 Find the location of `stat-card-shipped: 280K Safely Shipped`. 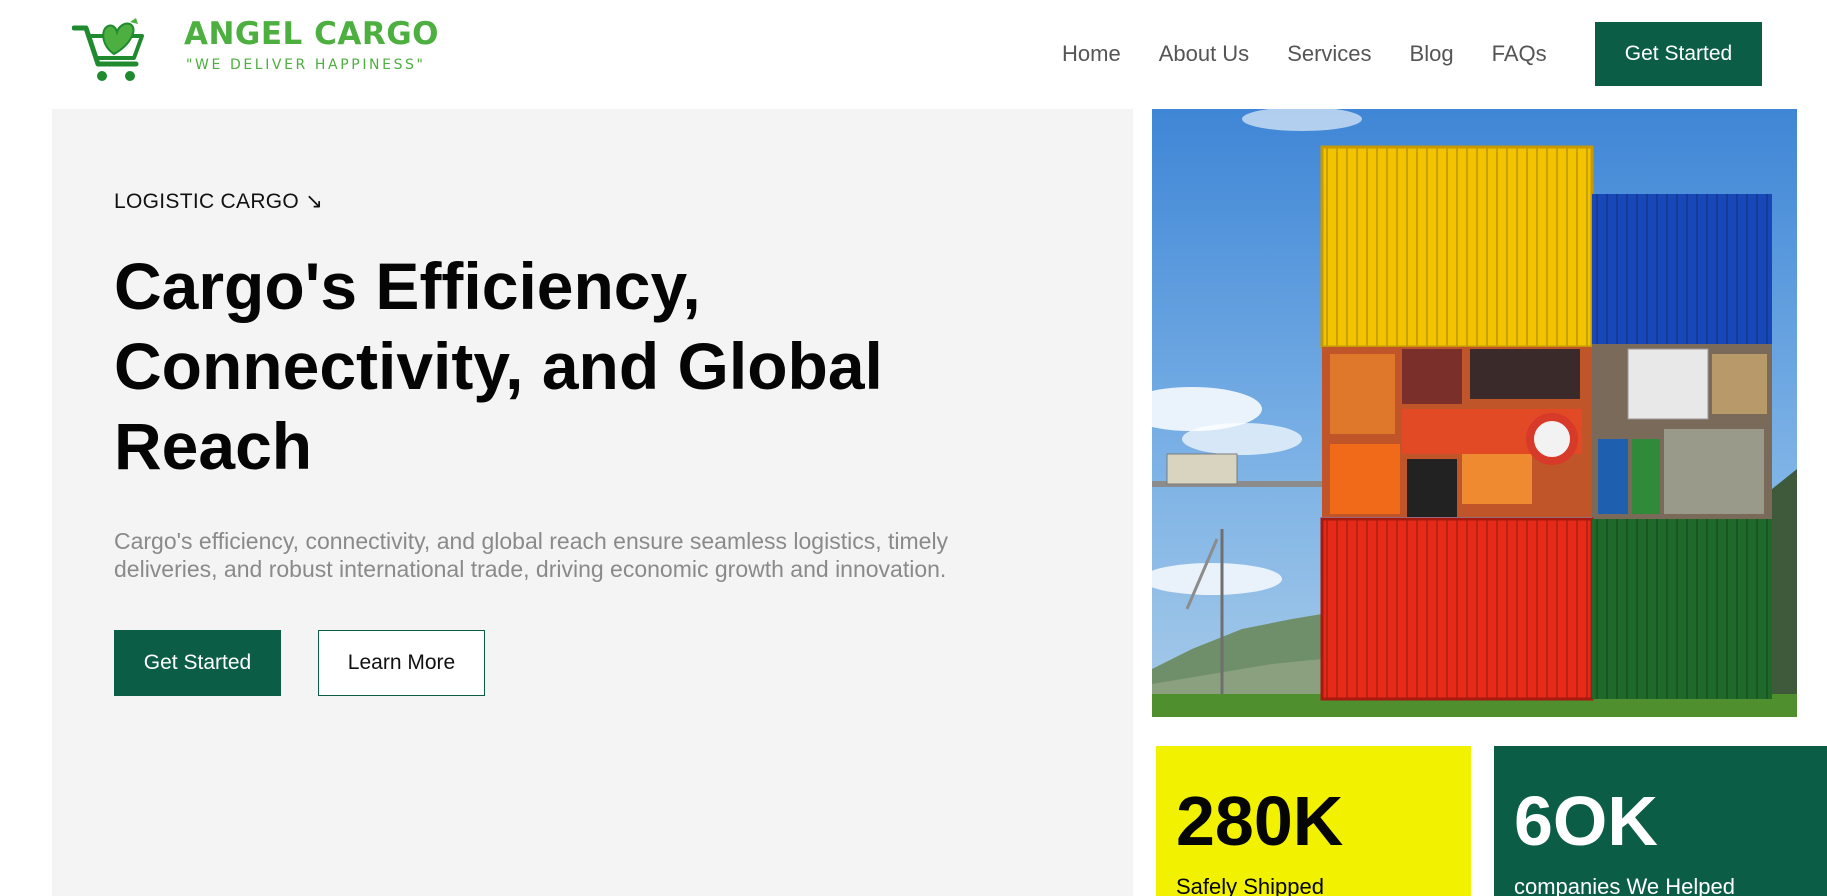

stat-card-shipped: 280K Safely Shipped is located at coordinates (1313, 821).